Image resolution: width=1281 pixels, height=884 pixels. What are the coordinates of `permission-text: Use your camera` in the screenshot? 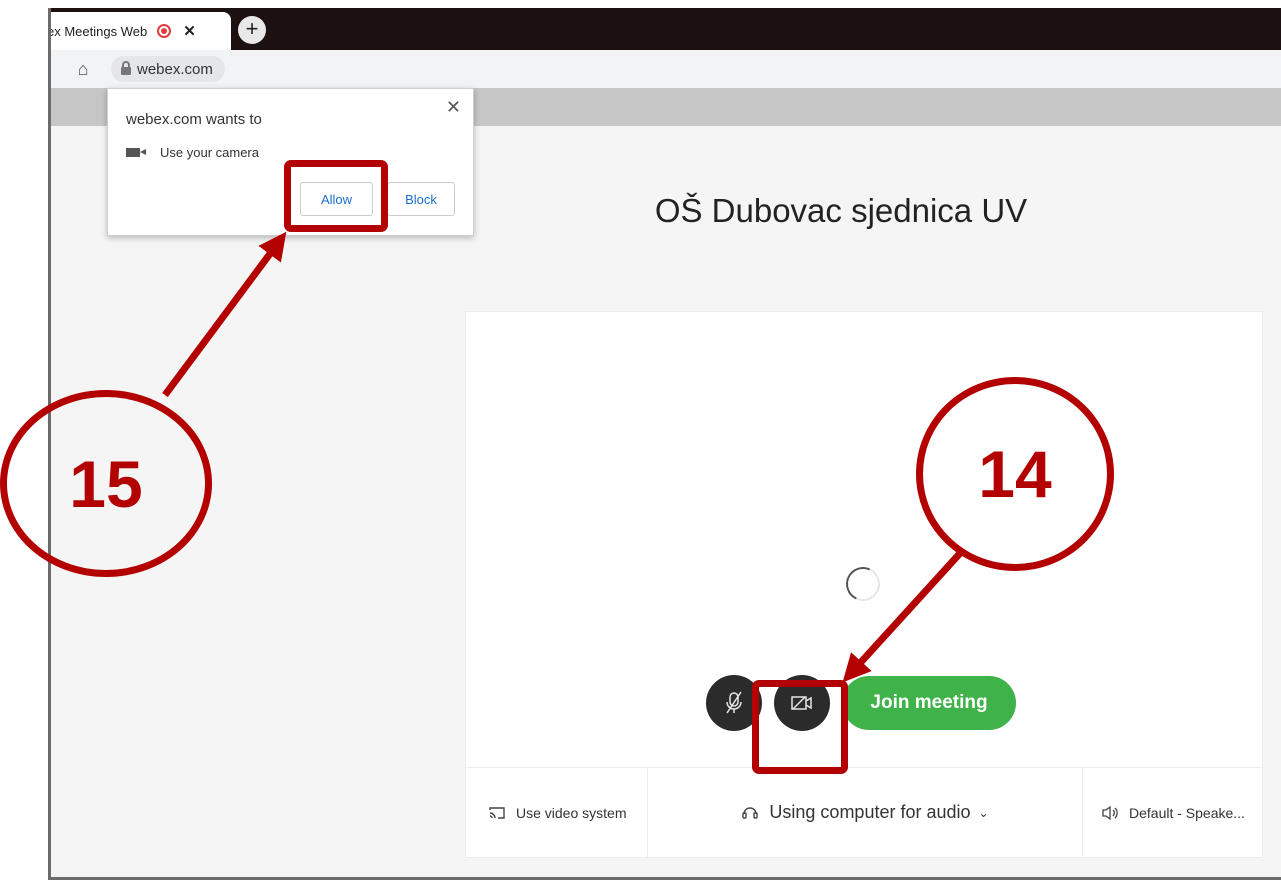 It's located at (209, 152).